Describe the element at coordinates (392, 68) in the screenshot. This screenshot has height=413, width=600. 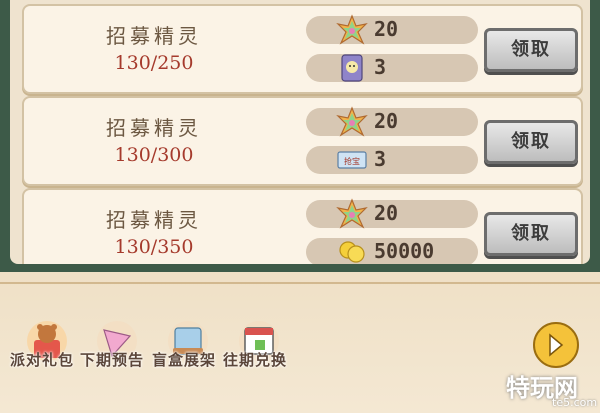
I see `reward-item: 3` at that location.